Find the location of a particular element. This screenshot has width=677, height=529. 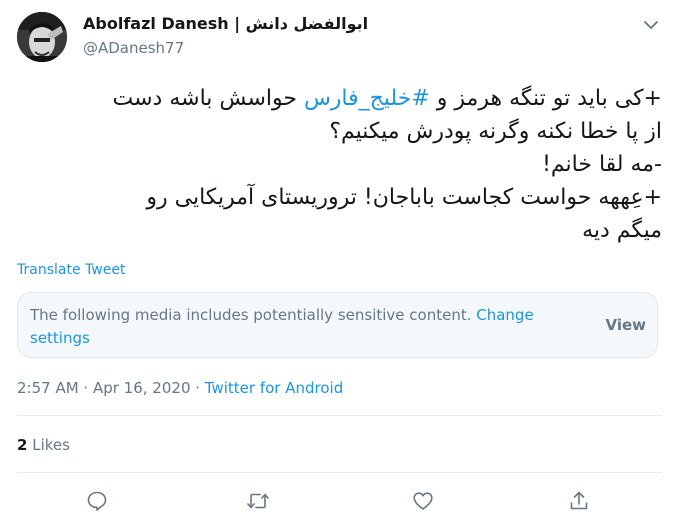

view-button: View is located at coordinates (625, 325).